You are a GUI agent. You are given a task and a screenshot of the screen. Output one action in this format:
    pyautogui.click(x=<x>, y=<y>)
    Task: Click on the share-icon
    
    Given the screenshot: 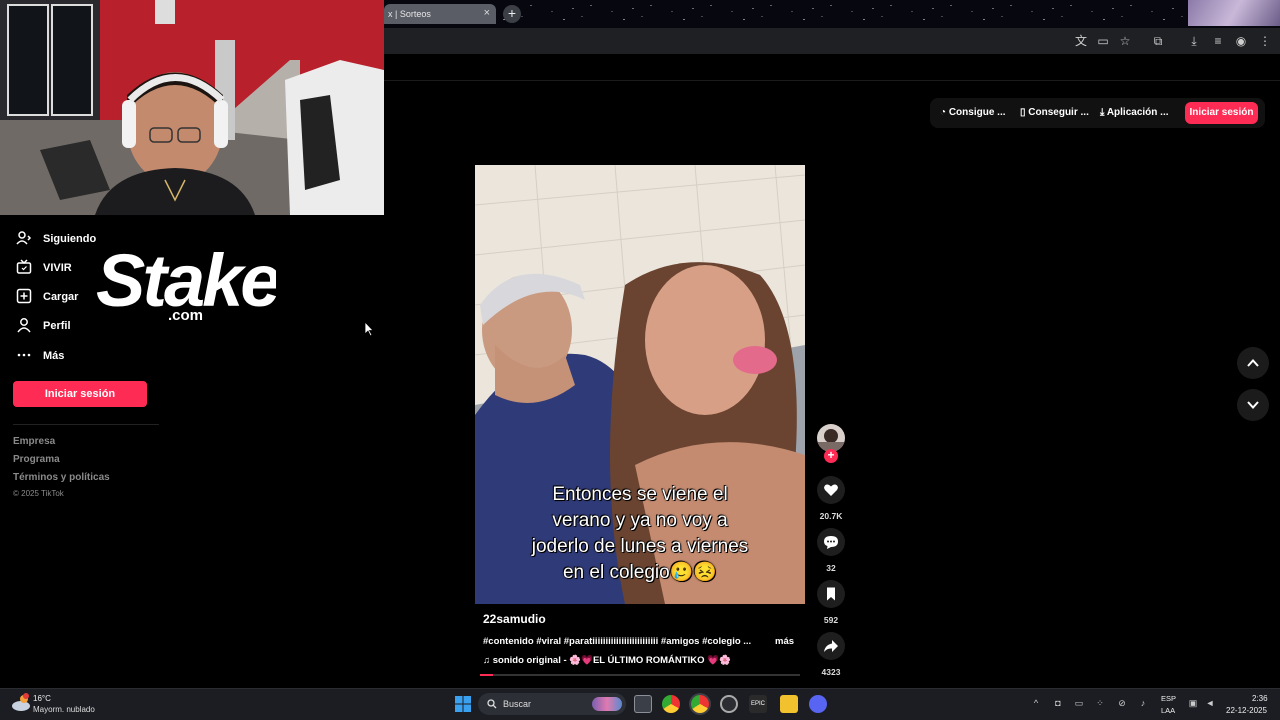 What is the action you would take?
    pyautogui.click(x=831, y=646)
    